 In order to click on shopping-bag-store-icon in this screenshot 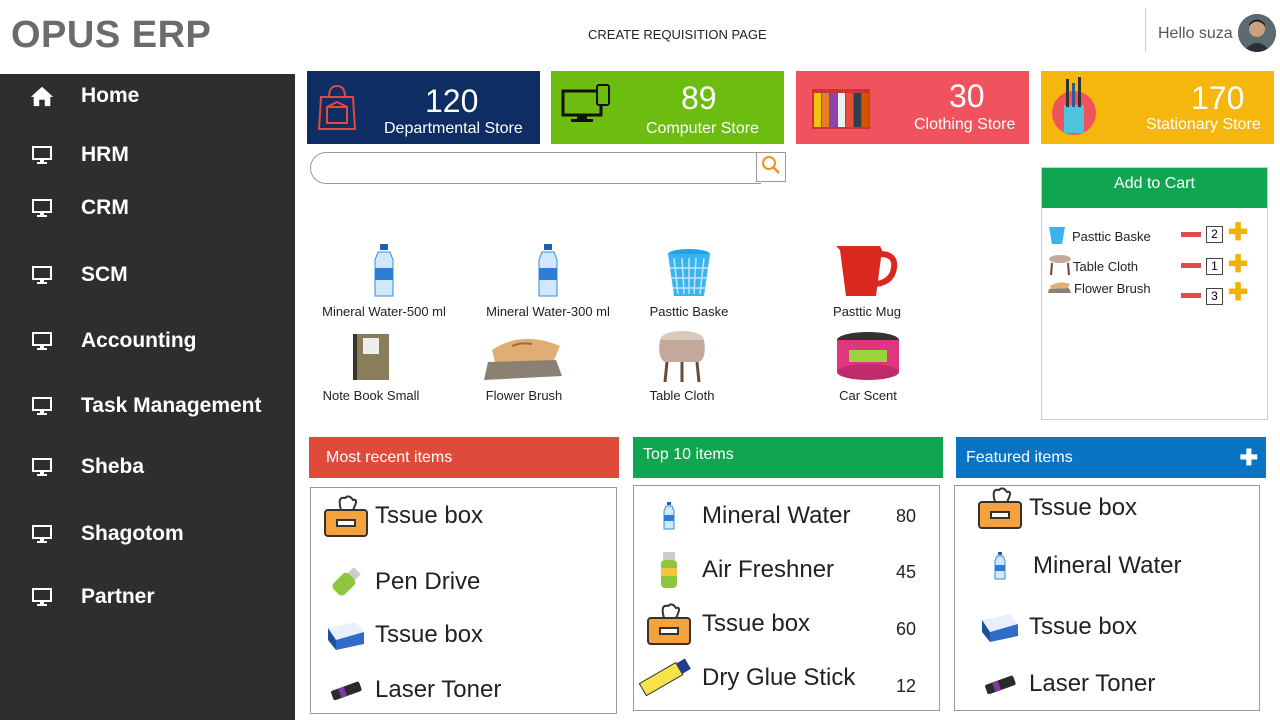, I will do `click(337, 109)`.